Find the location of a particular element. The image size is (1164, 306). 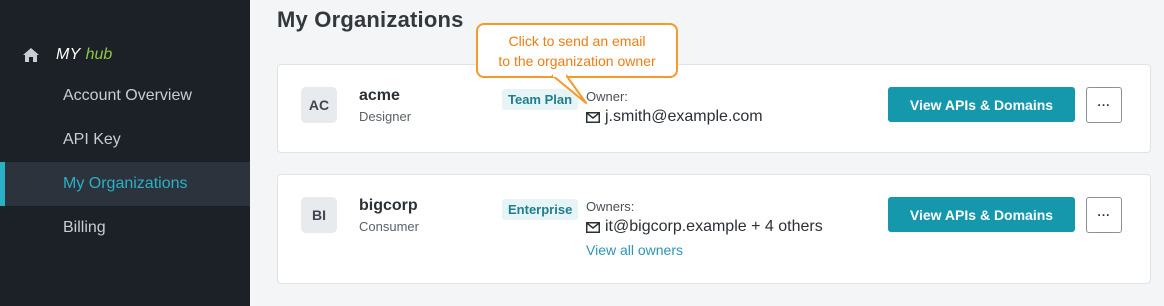

tooltip-line-1: Click to send an email is located at coordinates (577, 40).